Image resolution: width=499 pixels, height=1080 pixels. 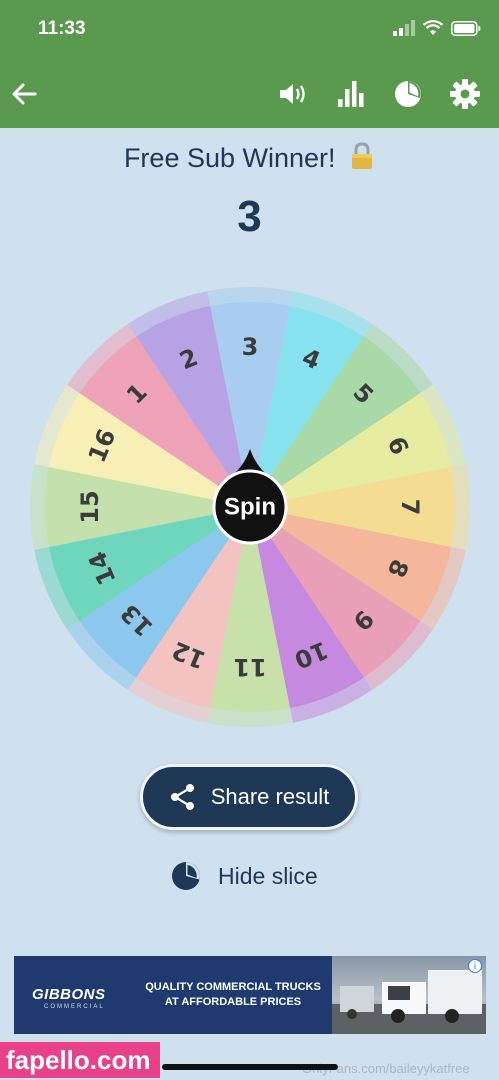 What do you see at coordinates (408, 94) in the screenshot?
I see `pie-chart-icon` at bounding box center [408, 94].